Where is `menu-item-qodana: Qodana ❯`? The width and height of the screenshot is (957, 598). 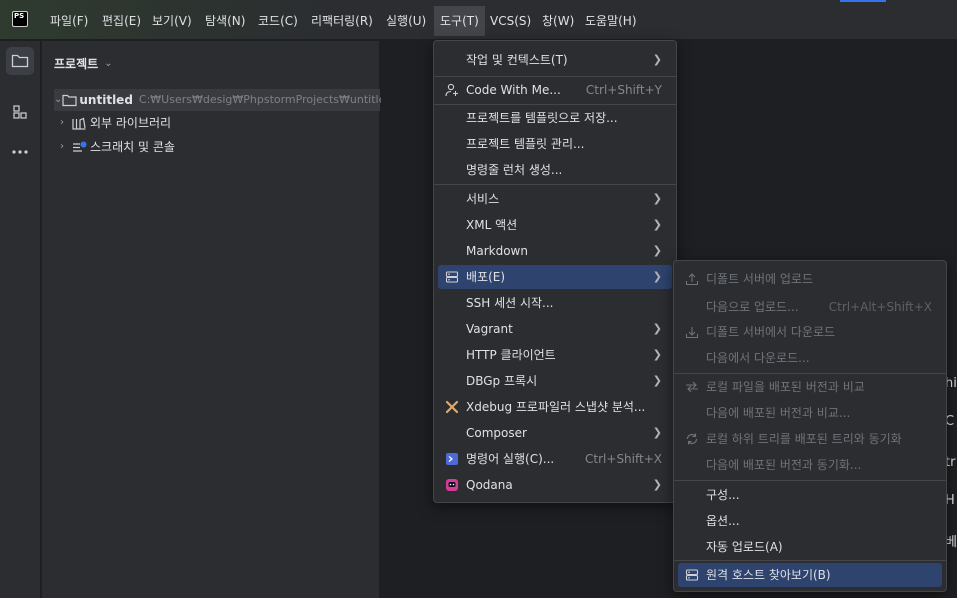
menu-item-qodana: Qodana ❯ is located at coordinates (555, 485).